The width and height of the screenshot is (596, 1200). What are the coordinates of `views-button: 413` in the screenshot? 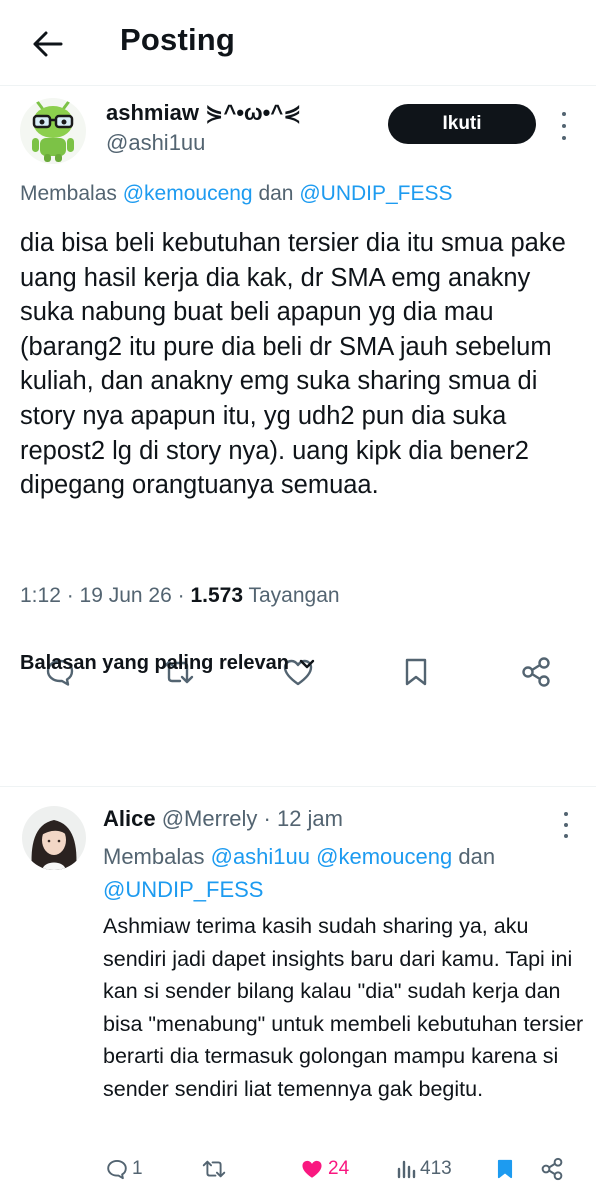 It's located at (424, 1169).